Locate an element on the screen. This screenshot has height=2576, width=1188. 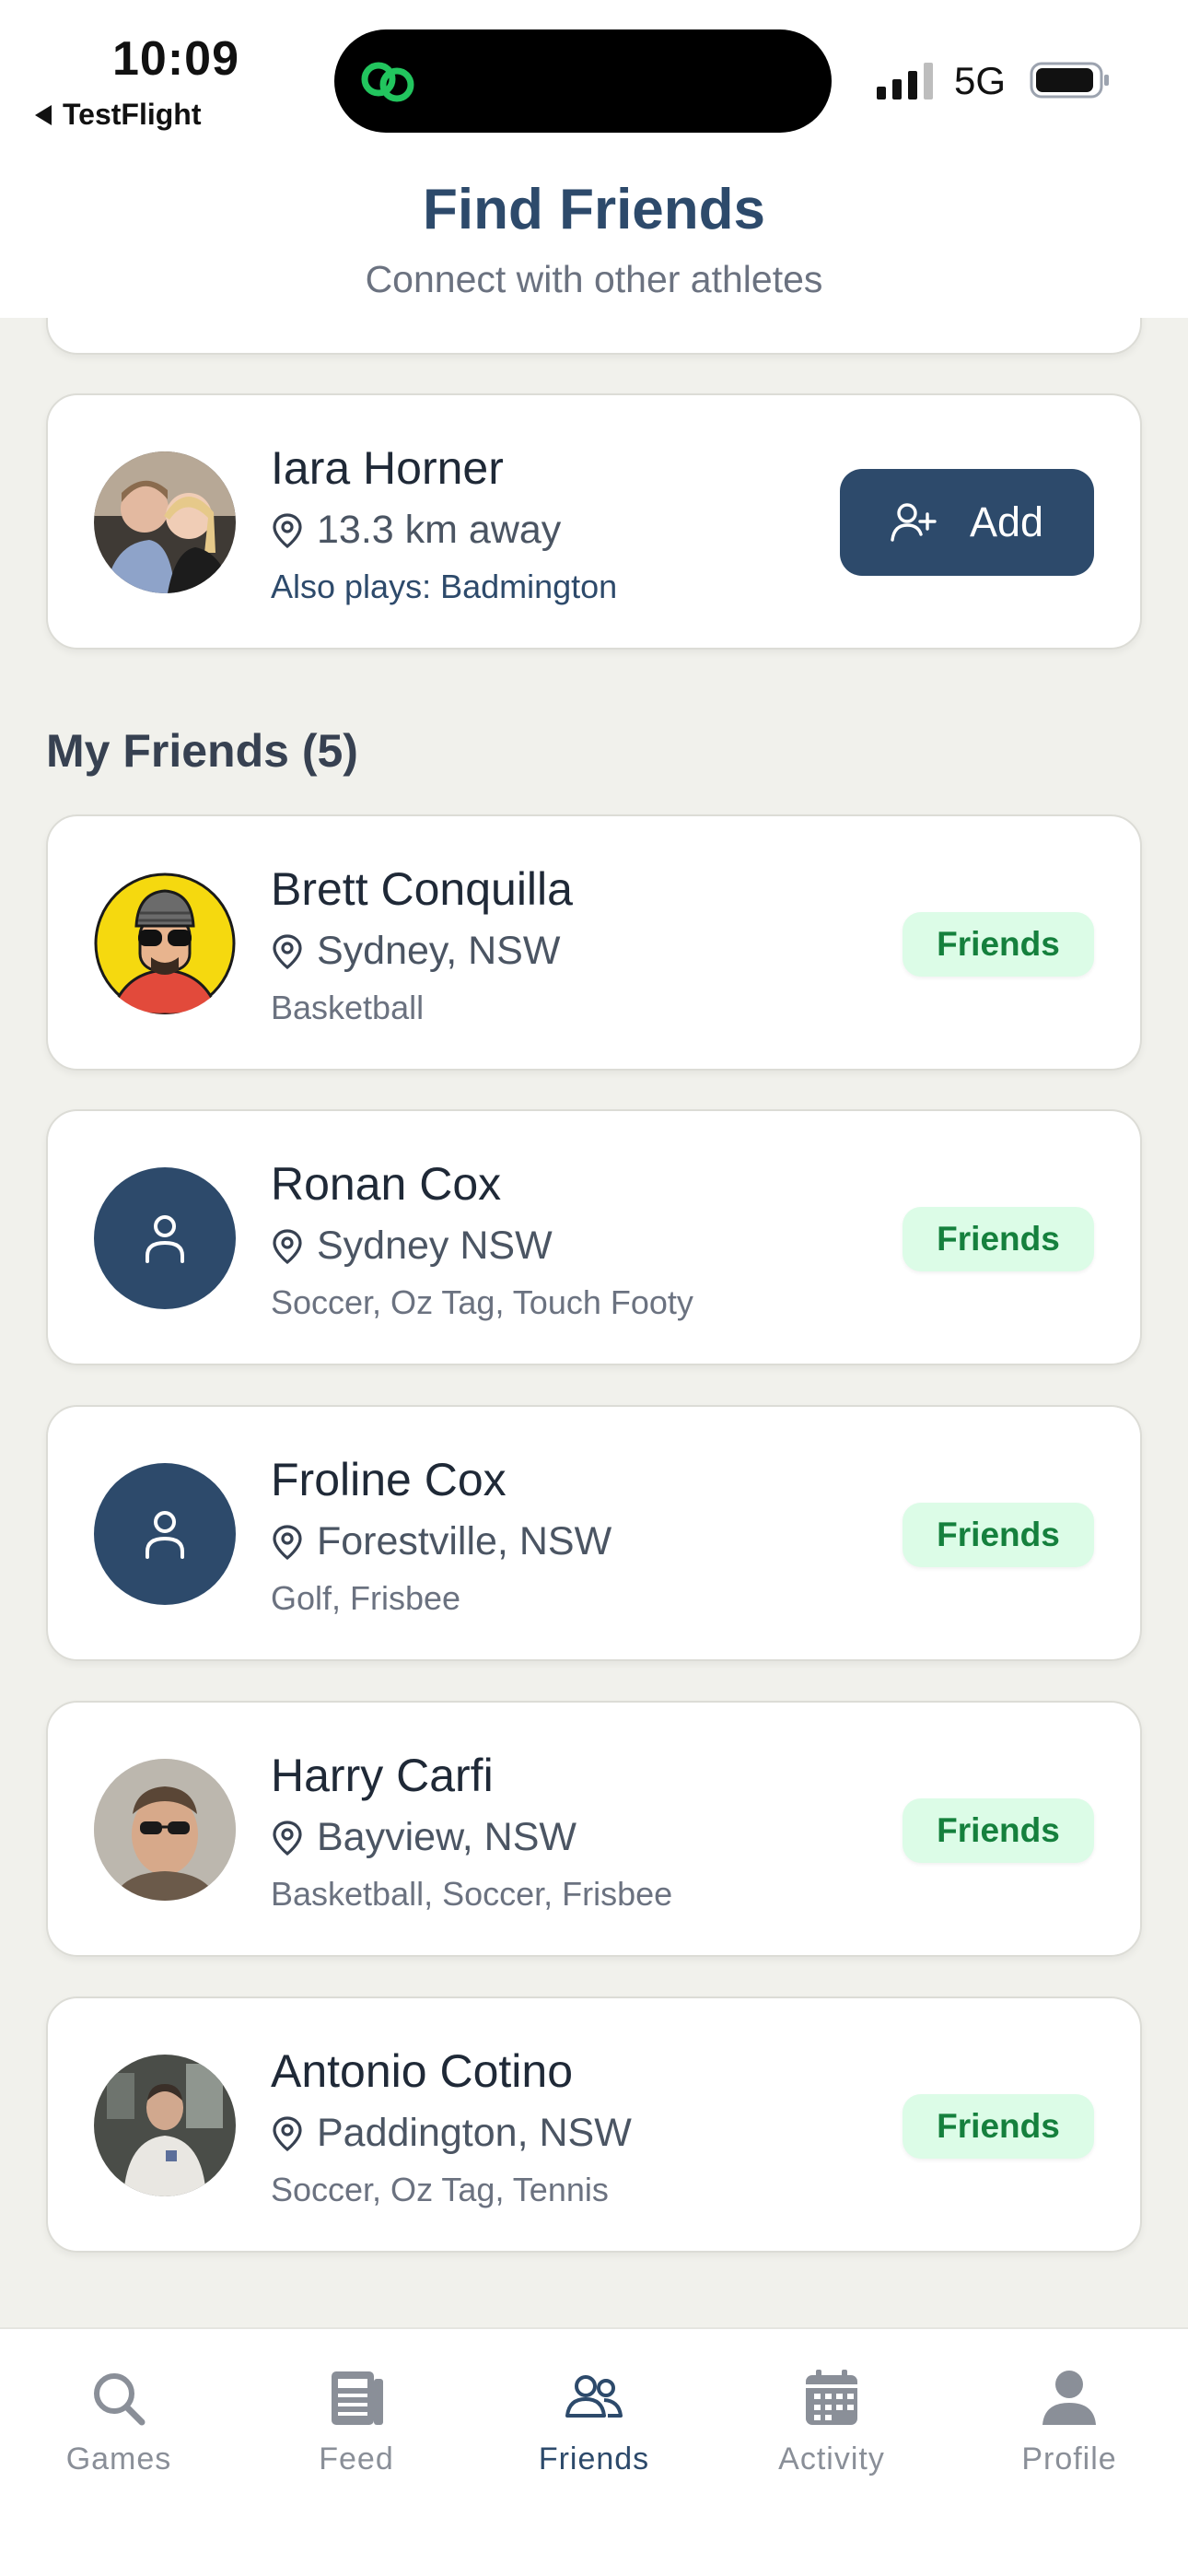
tab-label: Games is located at coordinates (119, 2458).